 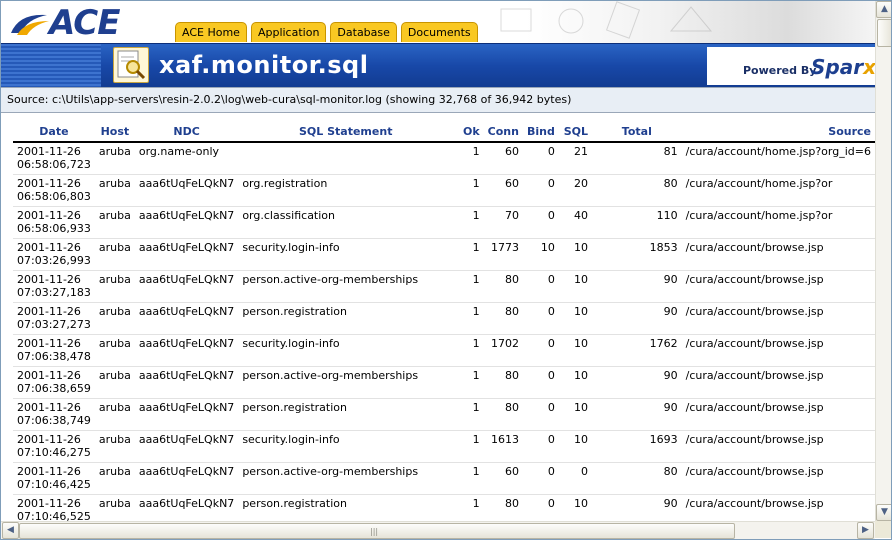 What do you see at coordinates (54, 132) in the screenshot?
I see `col-date: Date` at bounding box center [54, 132].